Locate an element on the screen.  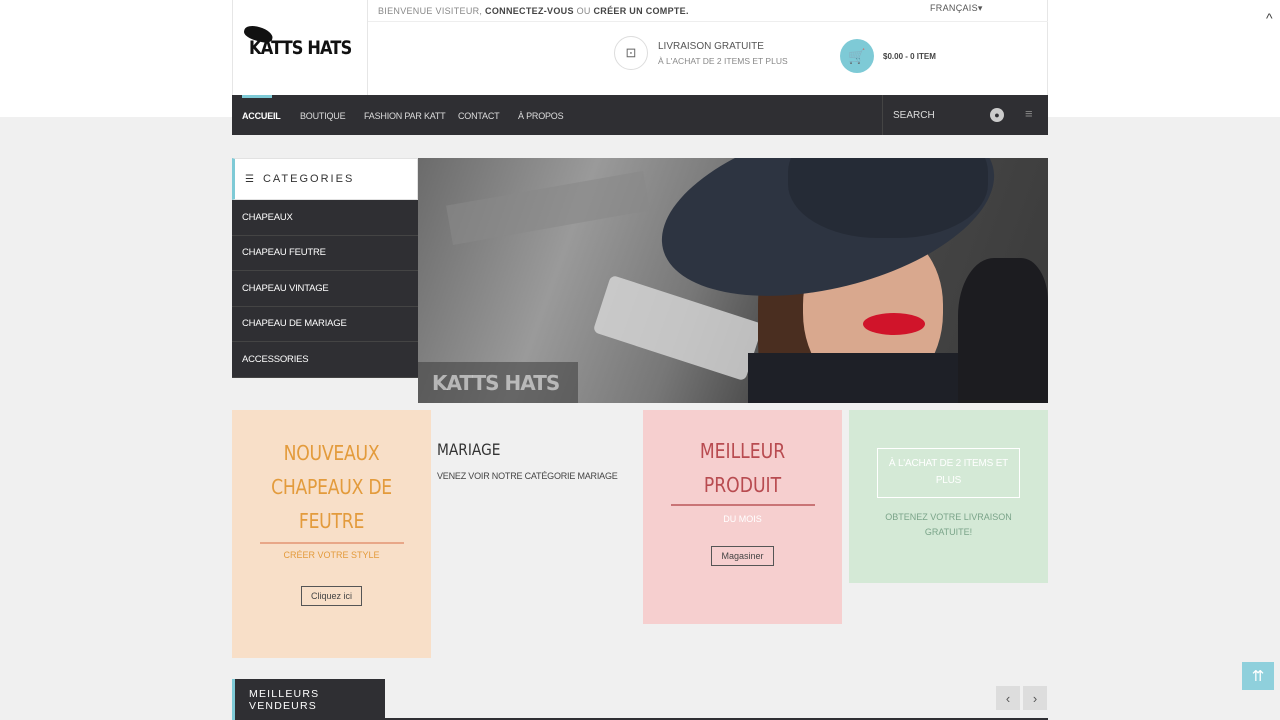
promo-shipping-subtitle: OBTENEZ VOTRE LIVRAISON GRATUITE! is located at coordinates (948, 524).